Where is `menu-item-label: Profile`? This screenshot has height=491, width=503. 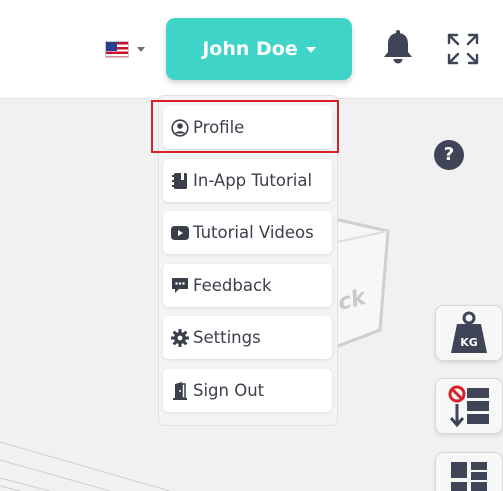
menu-item-label: Profile is located at coordinates (219, 127).